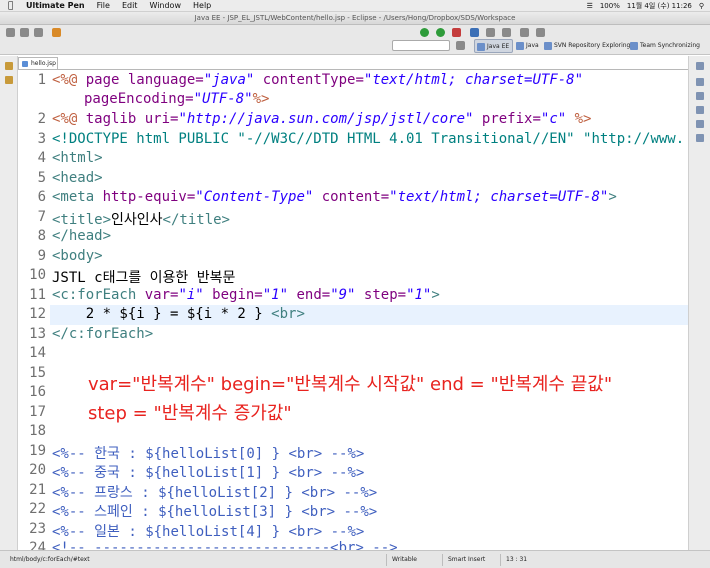  I want to click on clock: 11월 4일 (수) 11:26, so click(659, 5).